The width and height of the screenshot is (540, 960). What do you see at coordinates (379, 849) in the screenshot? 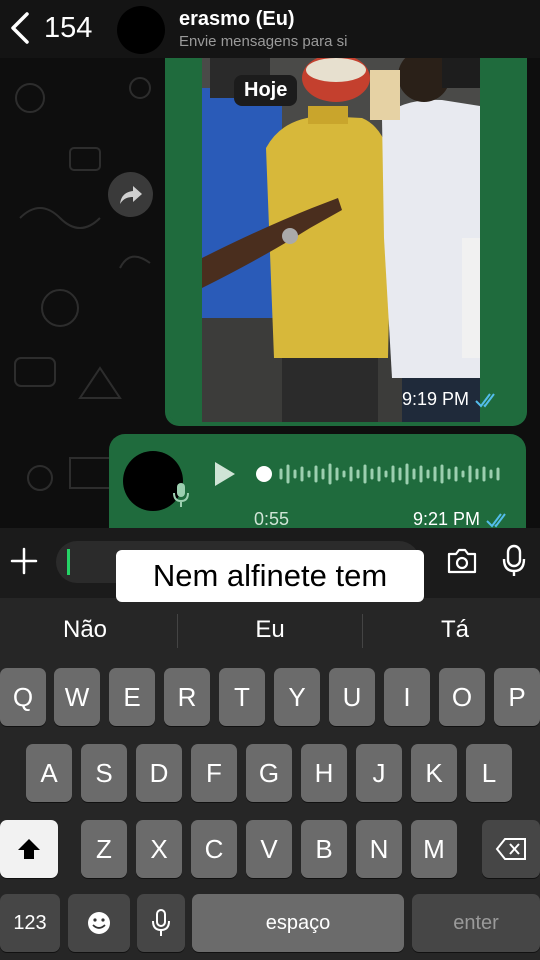
I see `key-n: N` at bounding box center [379, 849].